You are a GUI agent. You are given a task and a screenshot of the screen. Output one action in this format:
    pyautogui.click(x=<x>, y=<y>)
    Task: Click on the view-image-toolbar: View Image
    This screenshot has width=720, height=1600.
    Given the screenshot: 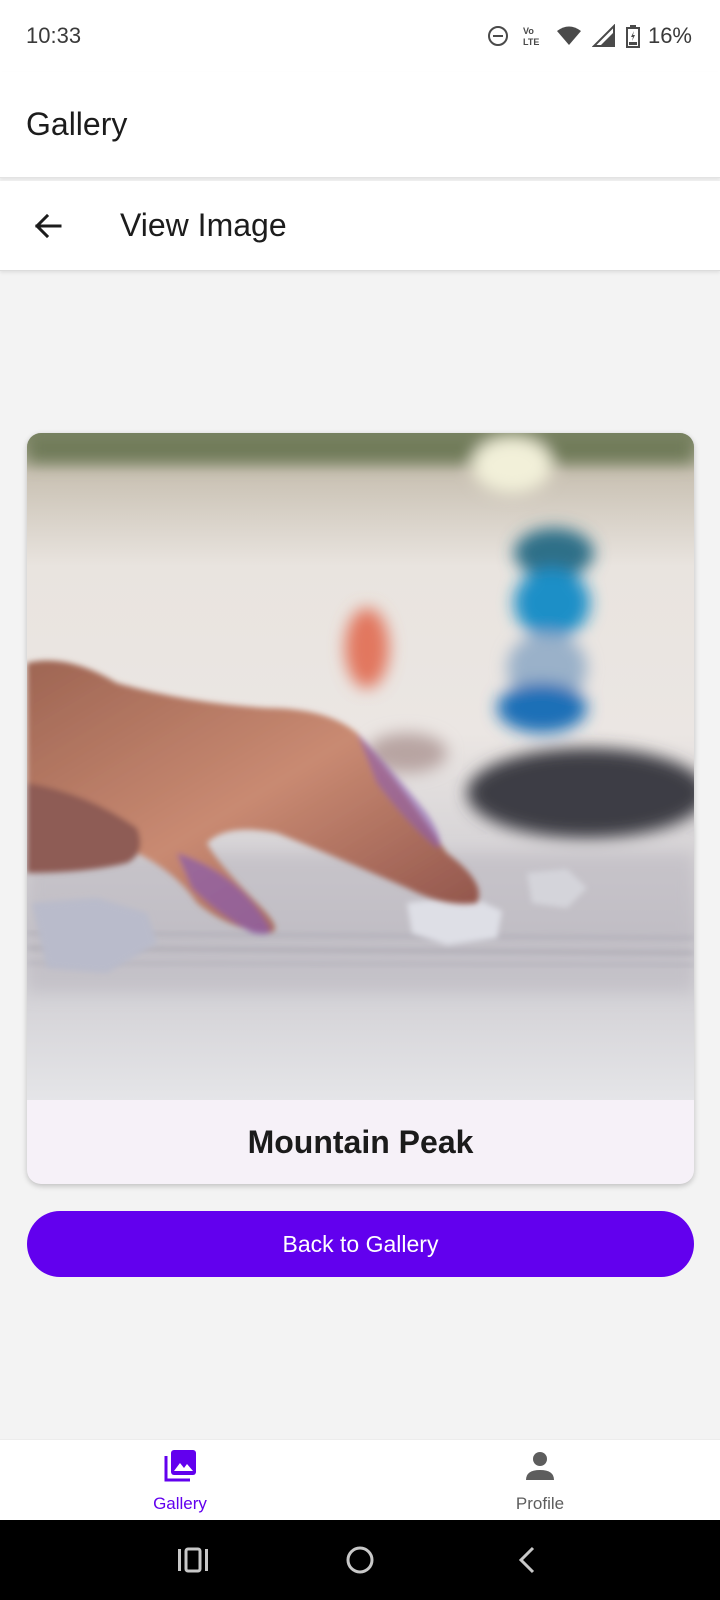 What is the action you would take?
    pyautogui.click(x=360, y=226)
    